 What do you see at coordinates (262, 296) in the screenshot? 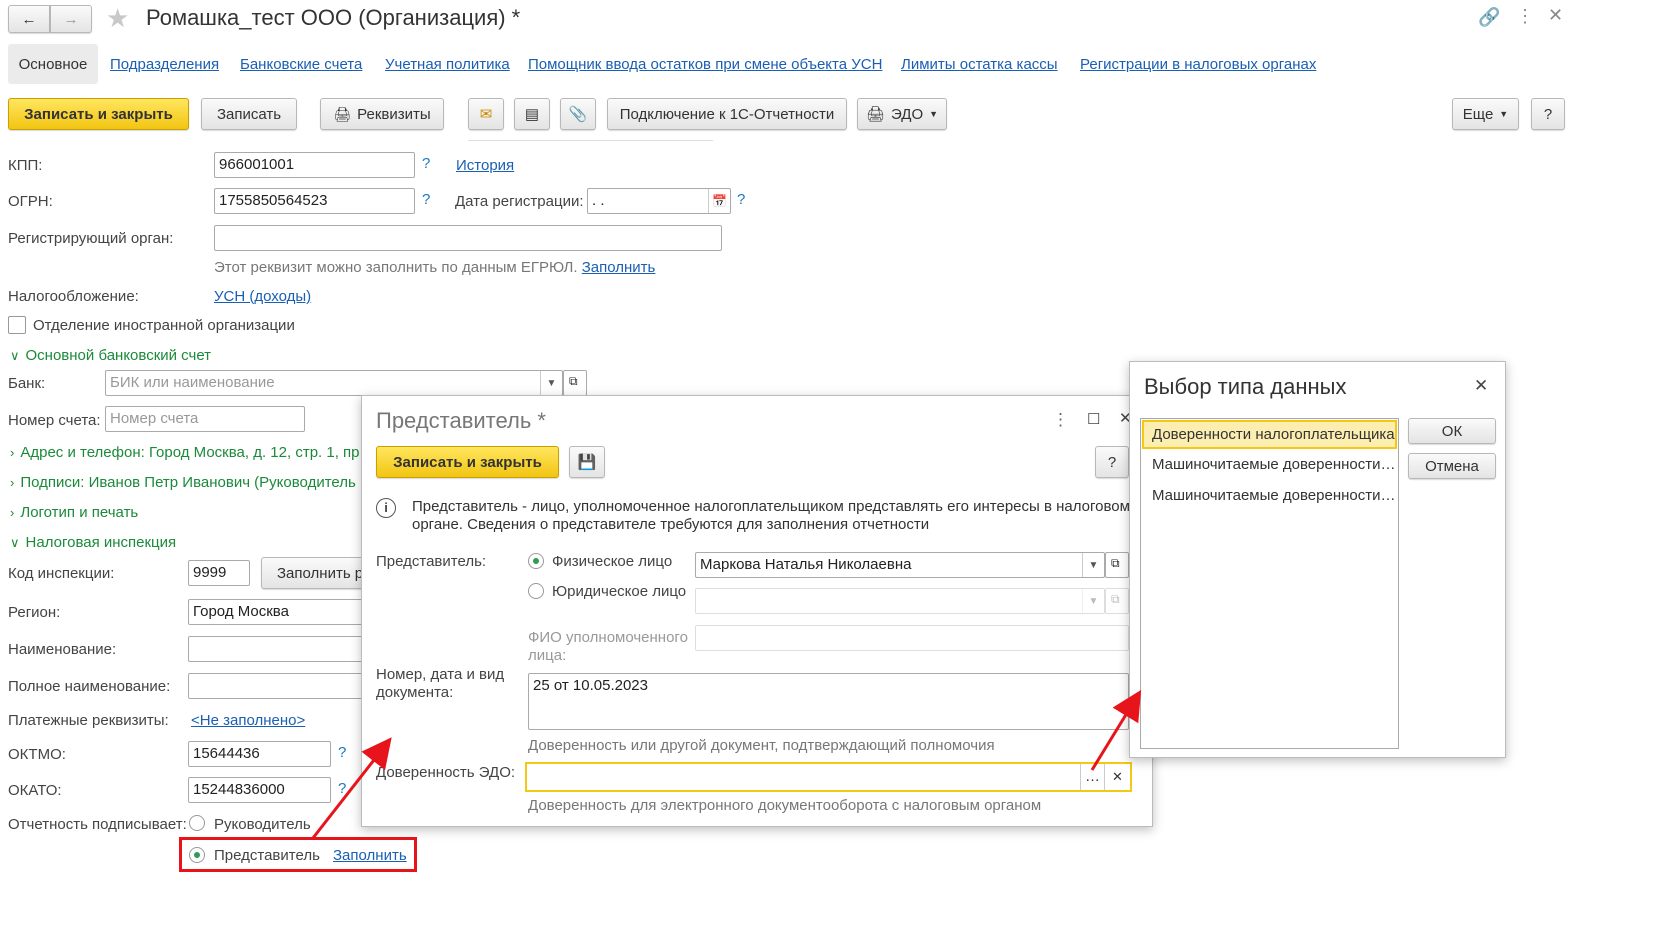
I see `tax-system-link: УСН (доходы)` at bounding box center [262, 296].